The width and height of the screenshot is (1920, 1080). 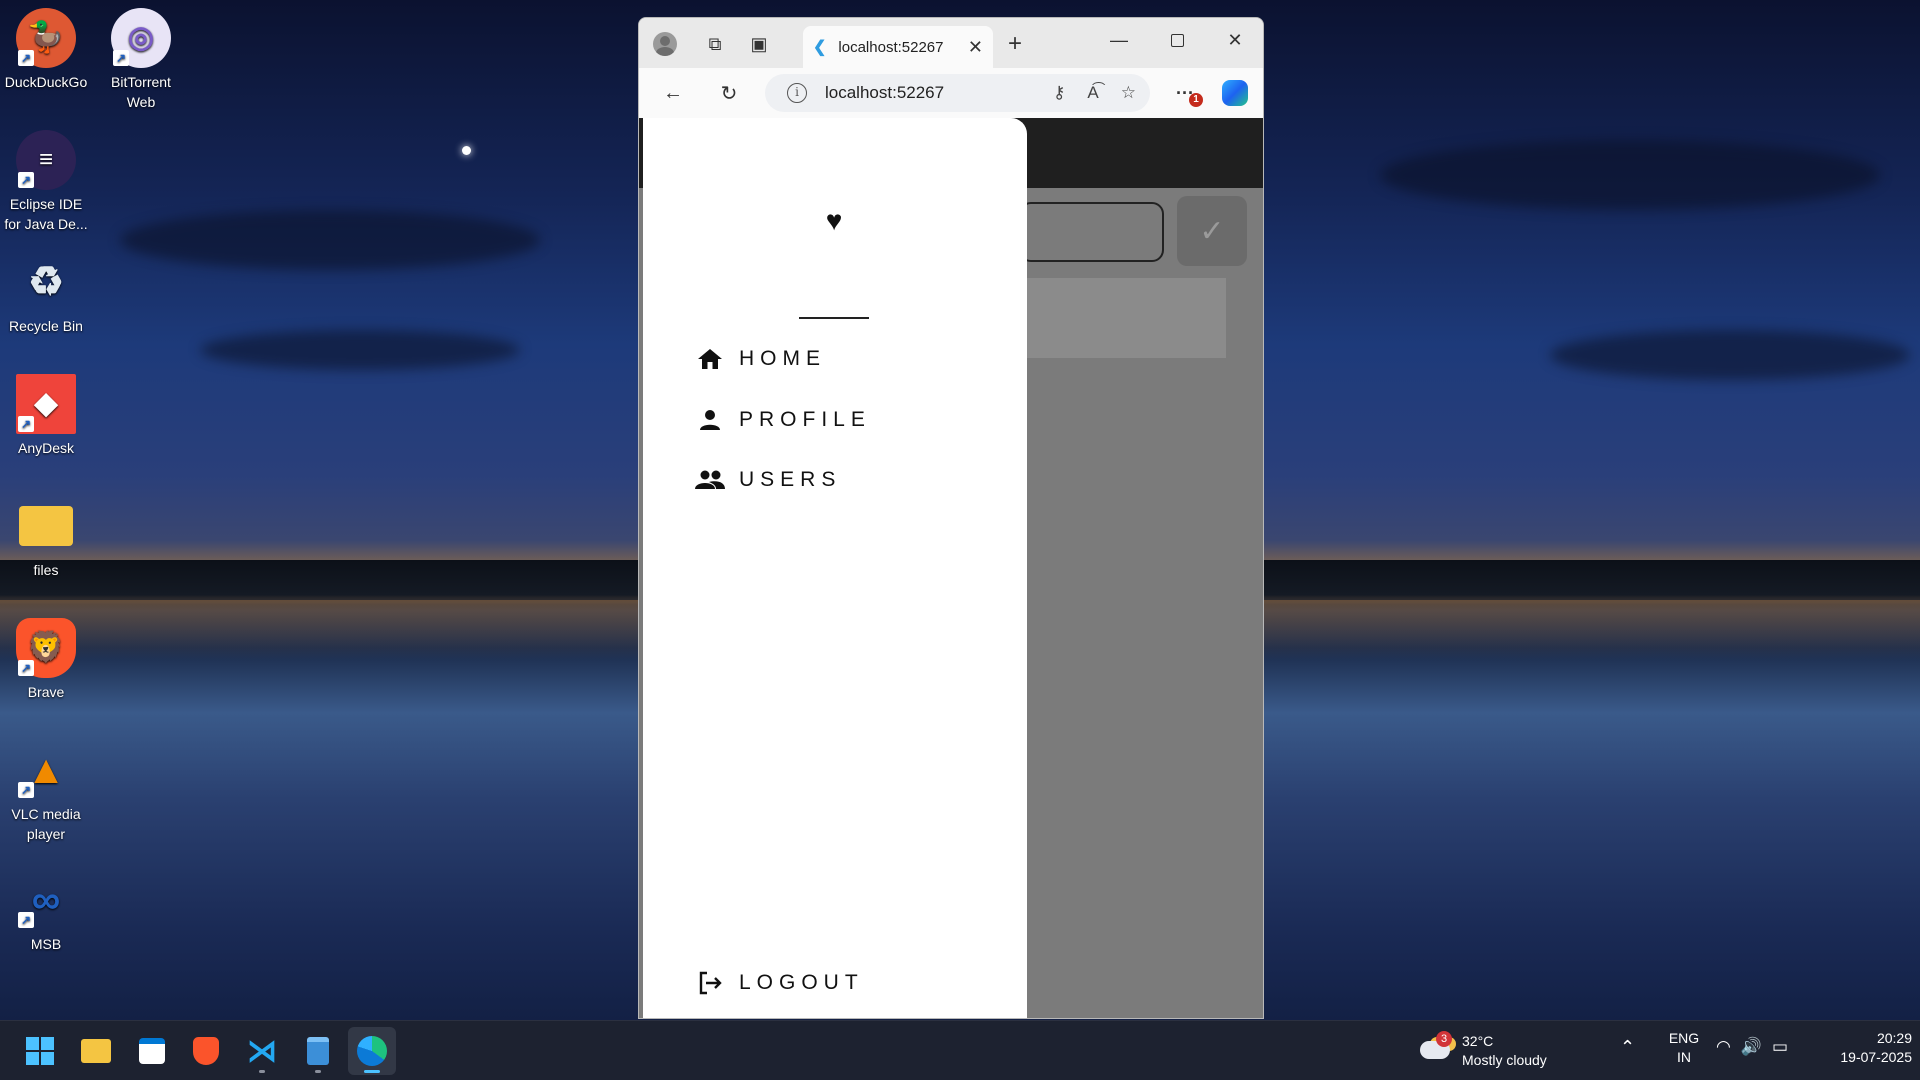 I want to click on recycle-bin-icon: ♻, so click(x=46, y=282).